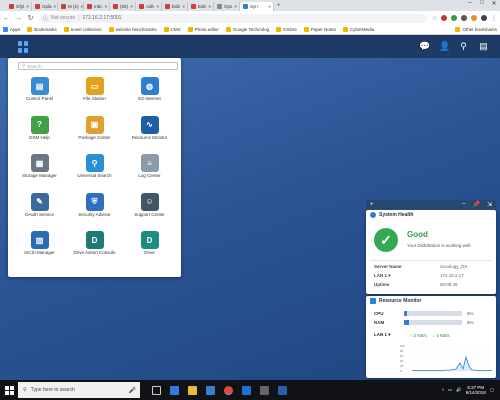  Describe the element at coordinates (94, 133) in the screenshot. I see `app-launcher: ▣ Package Center` at that location.